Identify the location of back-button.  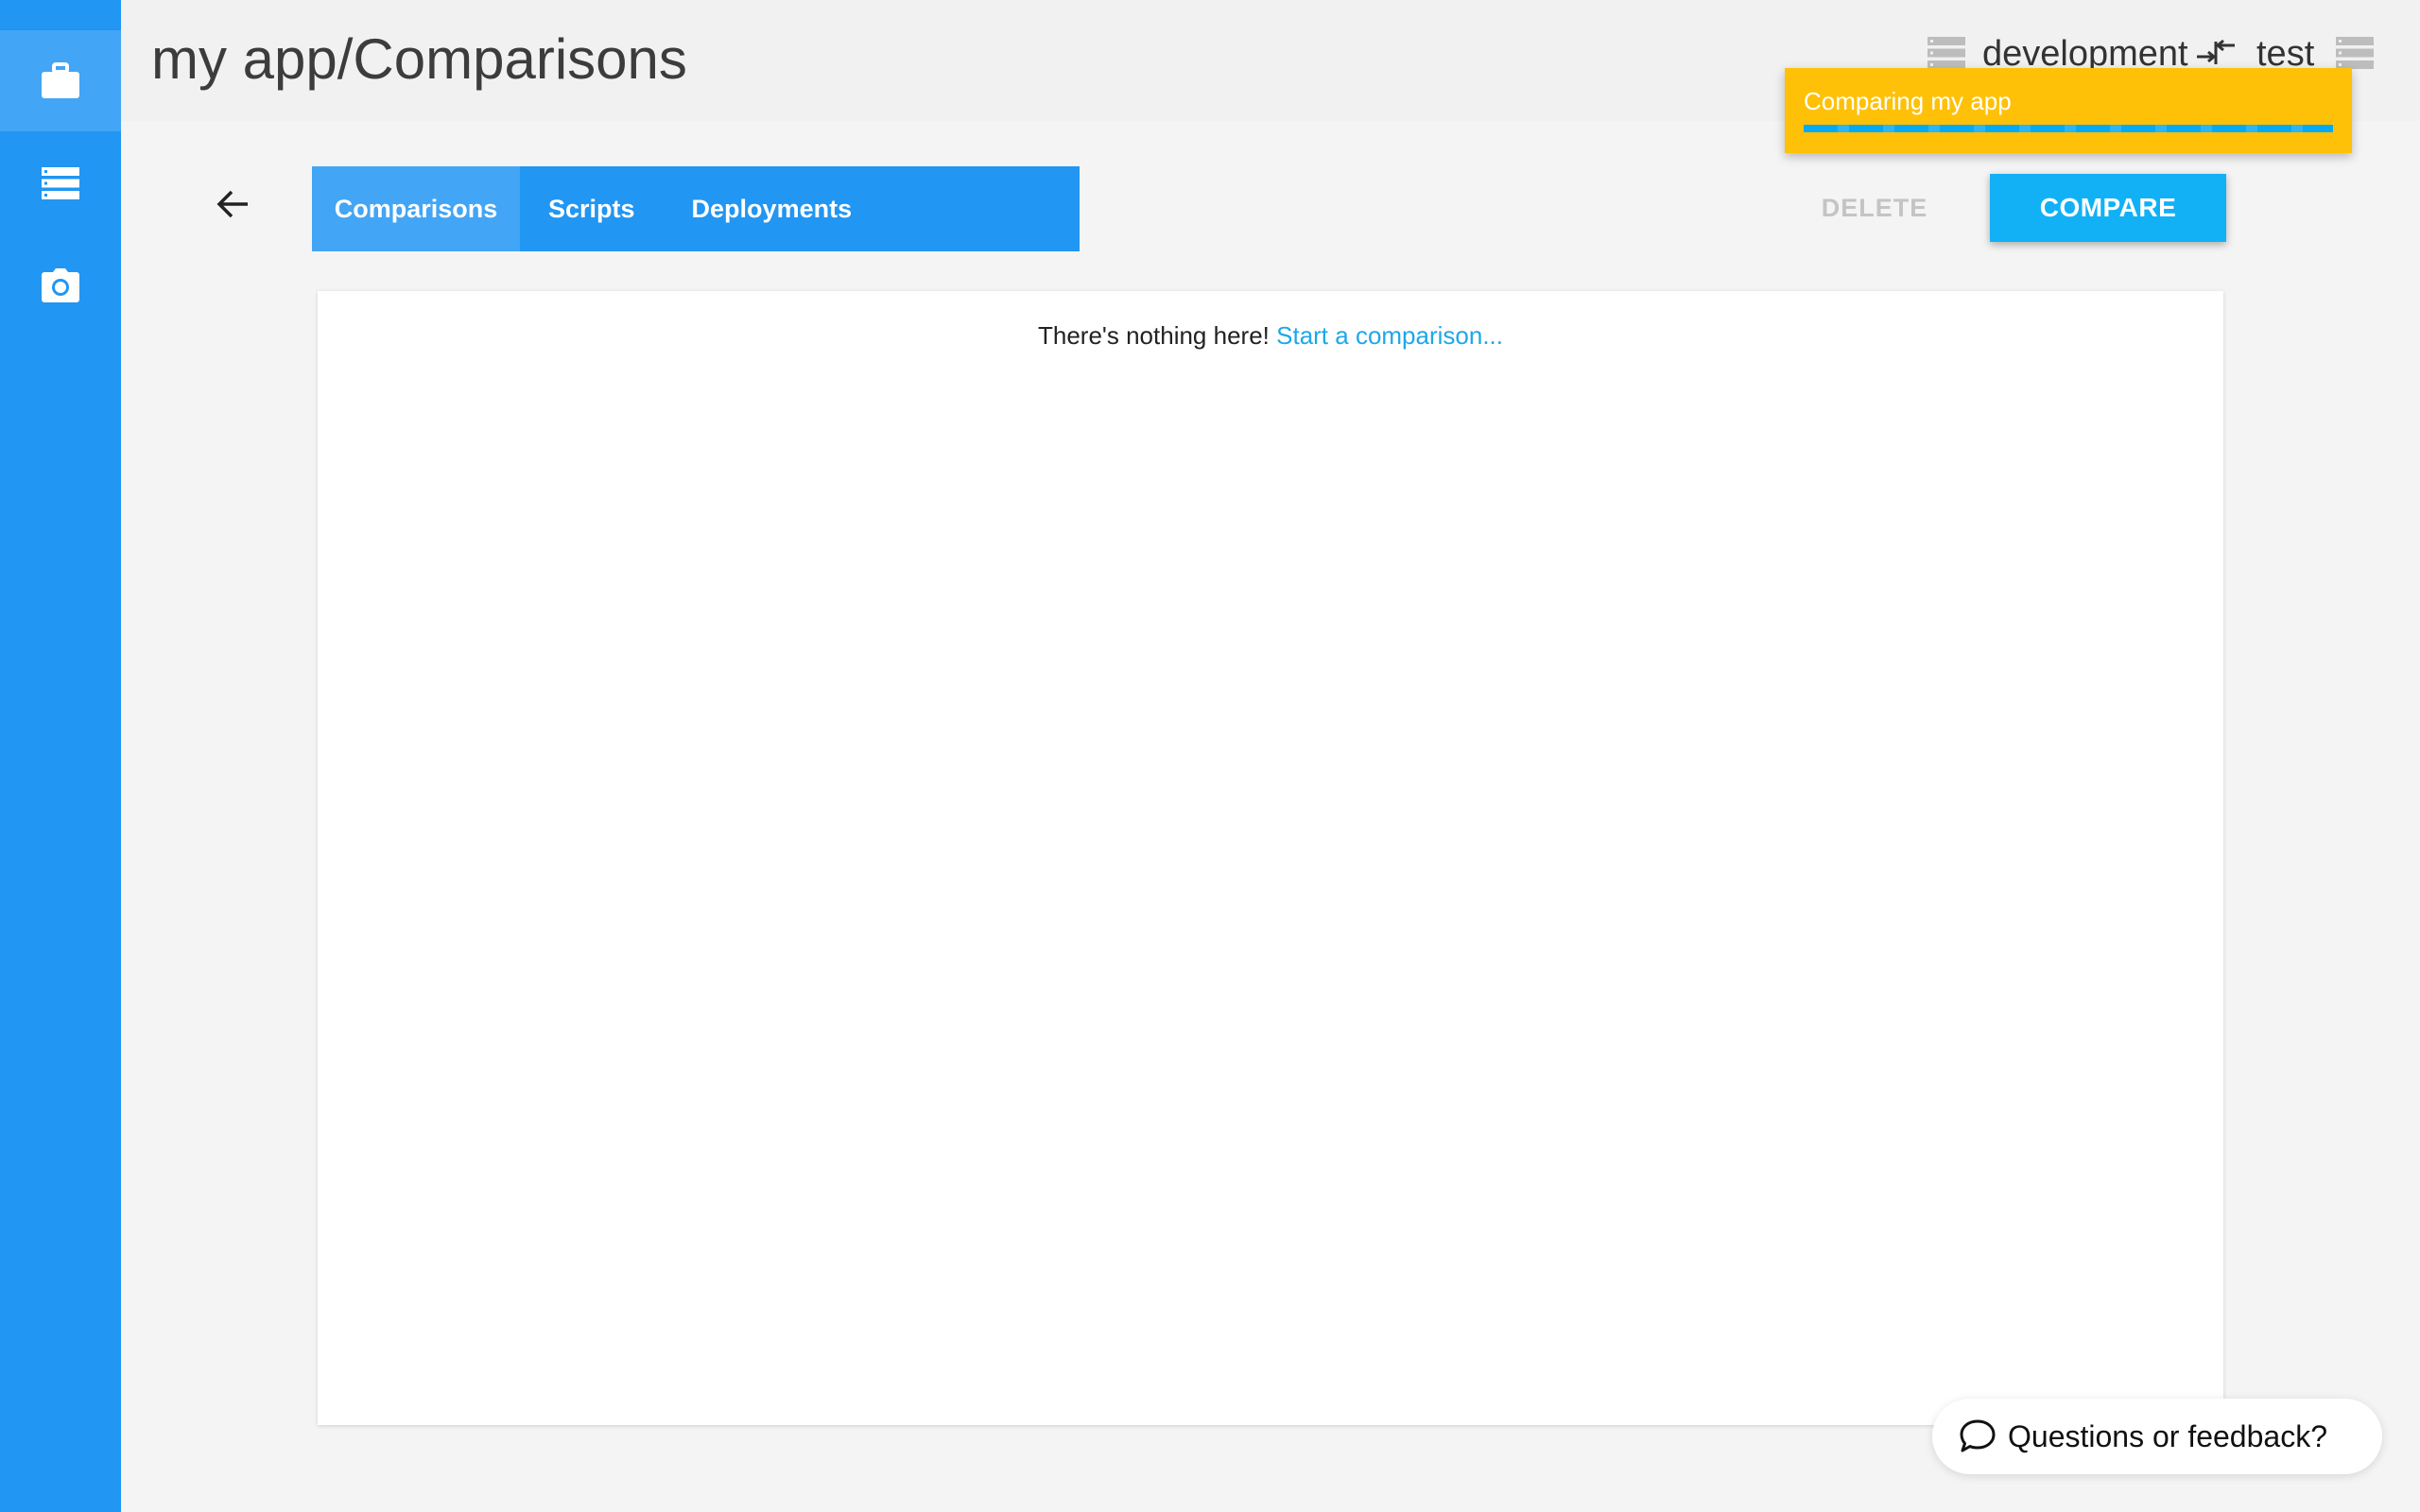
(233, 204).